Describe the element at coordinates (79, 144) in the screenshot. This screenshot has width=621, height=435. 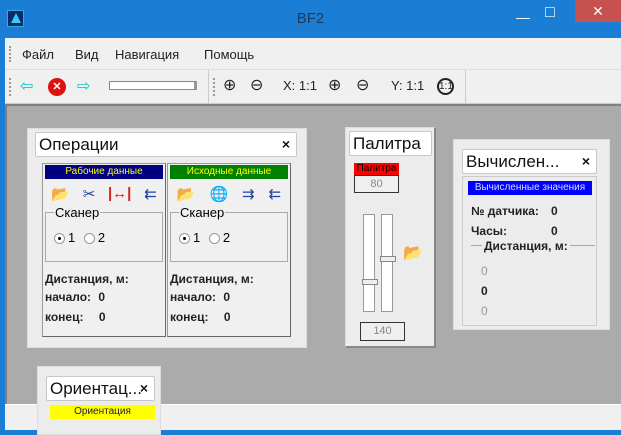
I see `operations-title: Операции` at that location.